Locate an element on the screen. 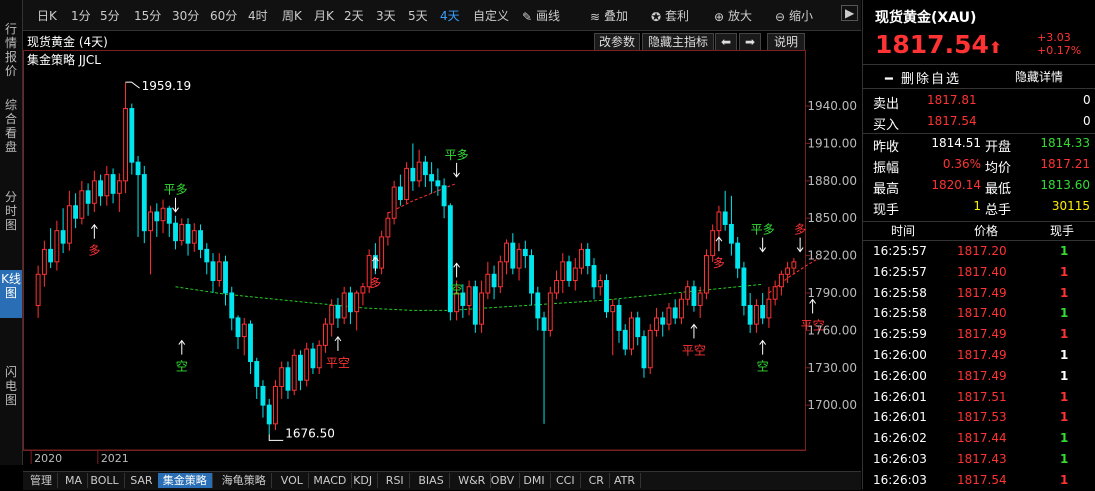 The image size is (1095, 491). indicator-tab: VOL is located at coordinates (292, 480).